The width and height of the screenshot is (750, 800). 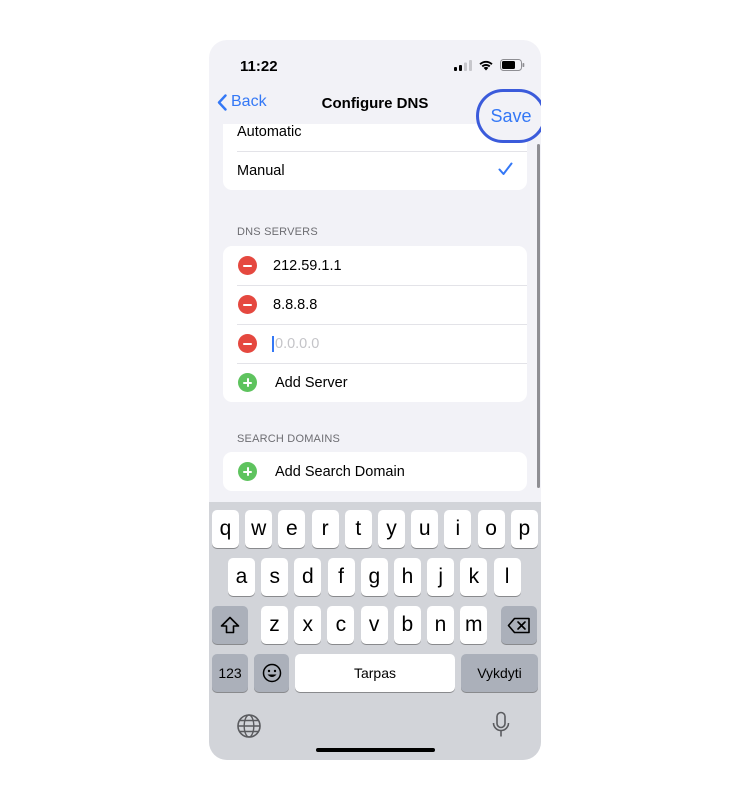 I want to click on save-button: Save, so click(x=508, y=116).